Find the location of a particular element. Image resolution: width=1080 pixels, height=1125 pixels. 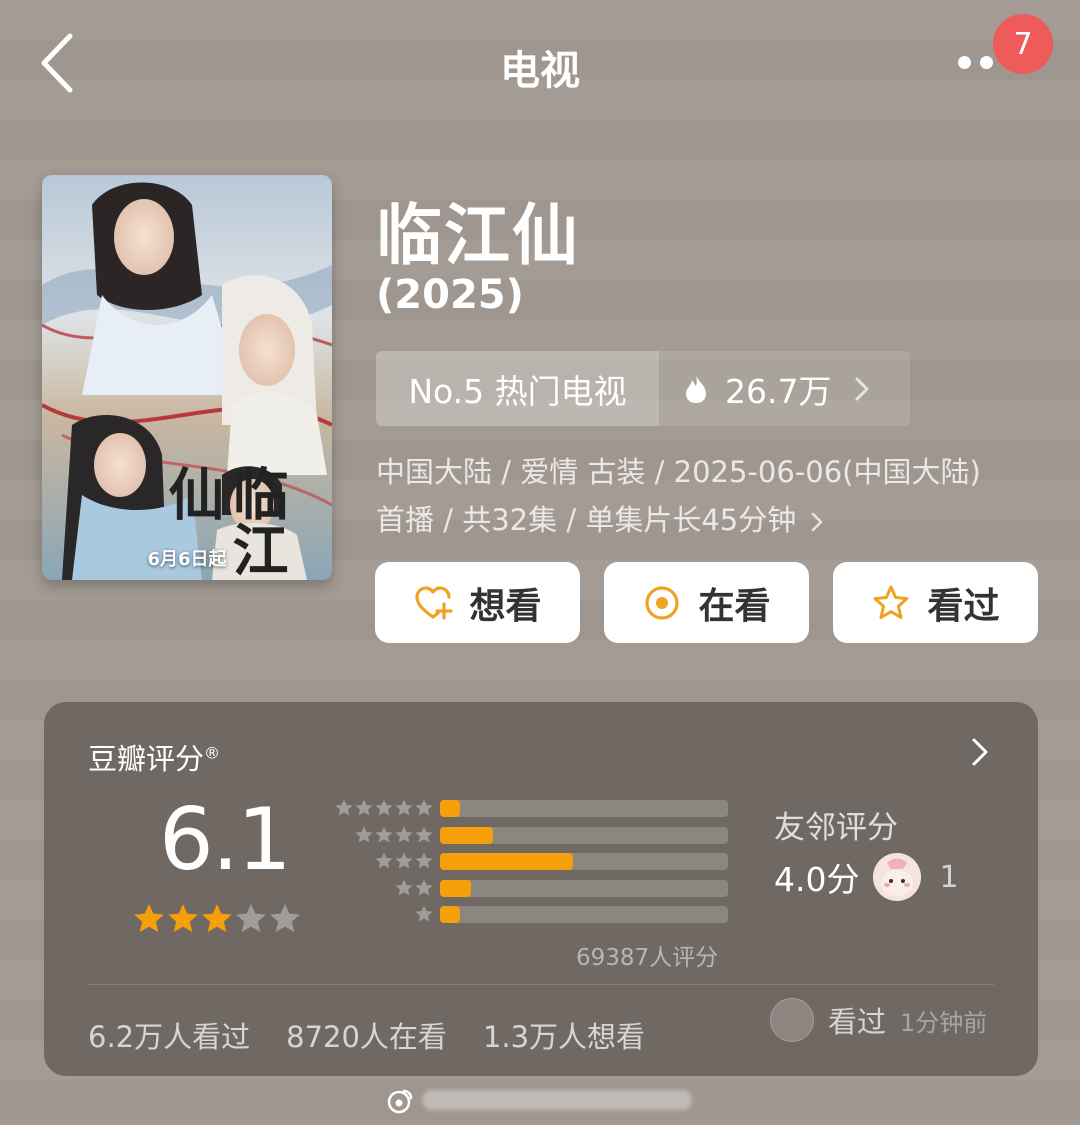

friends-rating-row: 4.0分 1 is located at coordinates (866, 877).